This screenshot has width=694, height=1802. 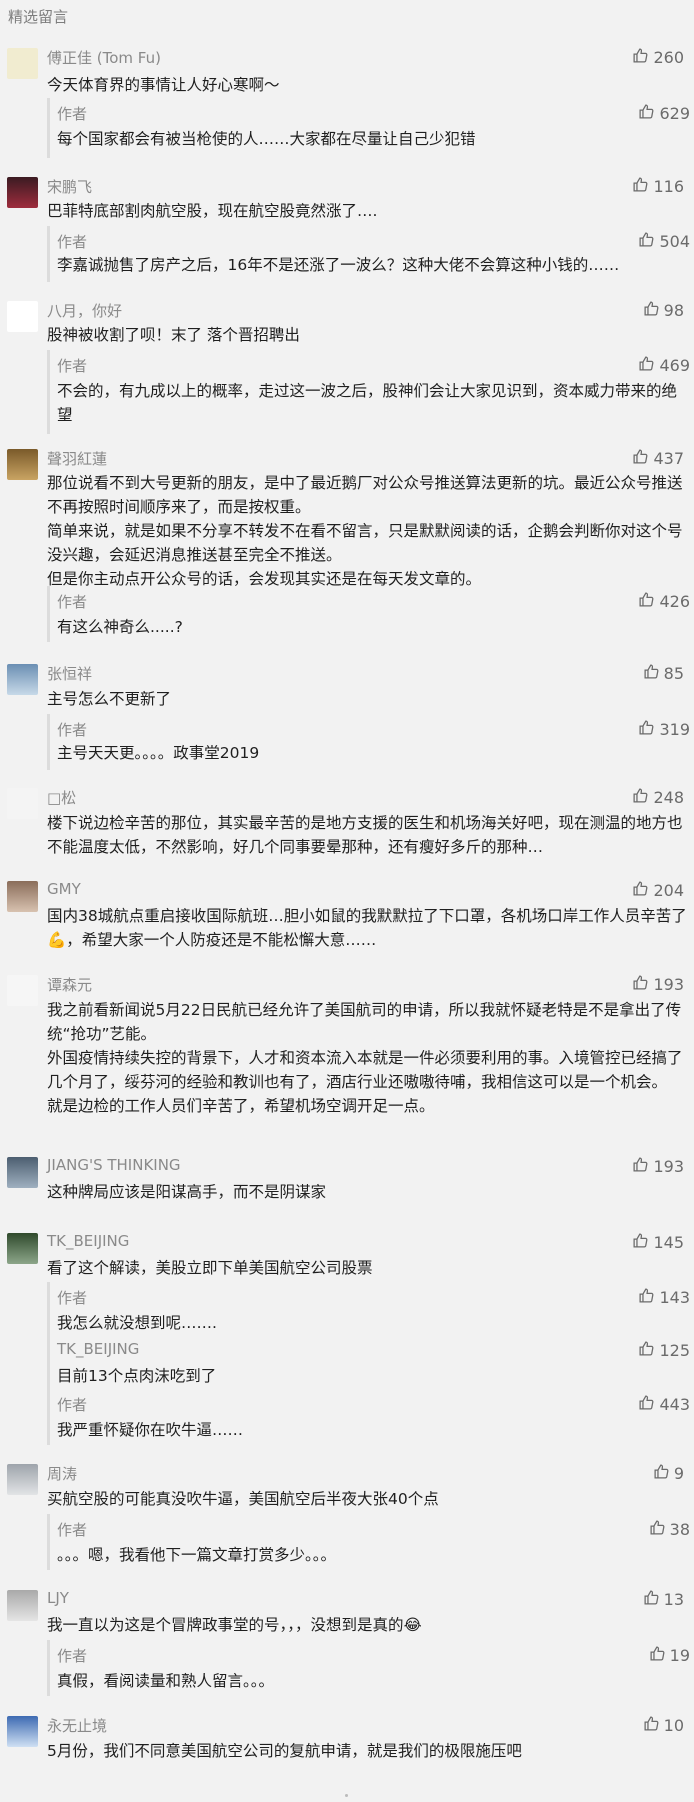 What do you see at coordinates (166, 1681) in the screenshot?
I see `reply-text: 真假，看阅读量和熟人留言。。。` at bounding box center [166, 1681].